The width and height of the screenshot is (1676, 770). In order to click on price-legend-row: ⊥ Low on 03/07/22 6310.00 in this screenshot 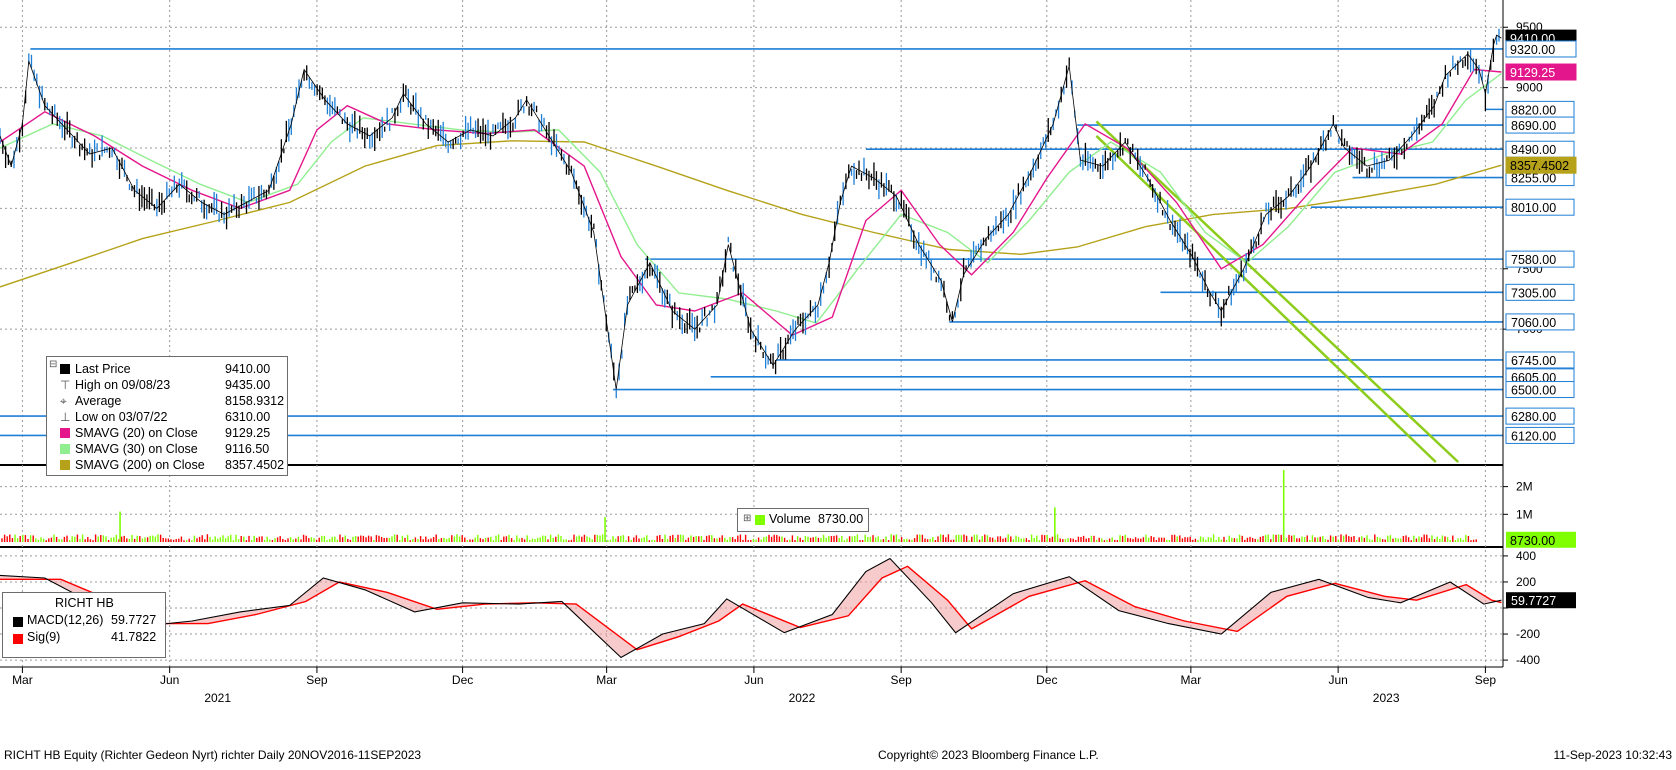, I will do `click(167, 417)`.